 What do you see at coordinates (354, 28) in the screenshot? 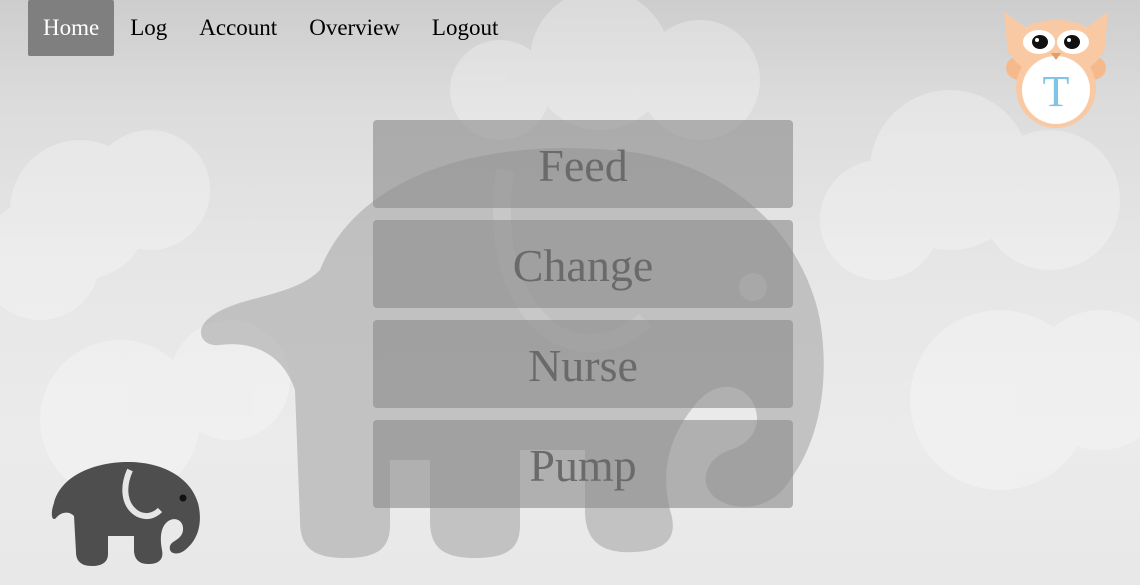
I see `nav-overview: Overview` at bounding box center [354, 28].